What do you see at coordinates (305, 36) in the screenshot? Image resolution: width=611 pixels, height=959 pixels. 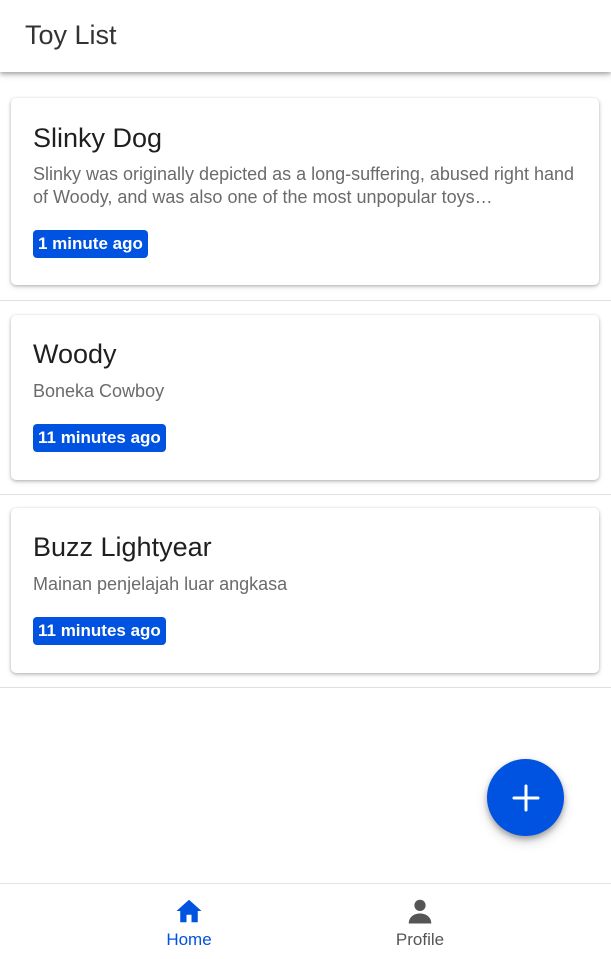 I see `app-bar: Toy List` at bounding box center [305, 36].